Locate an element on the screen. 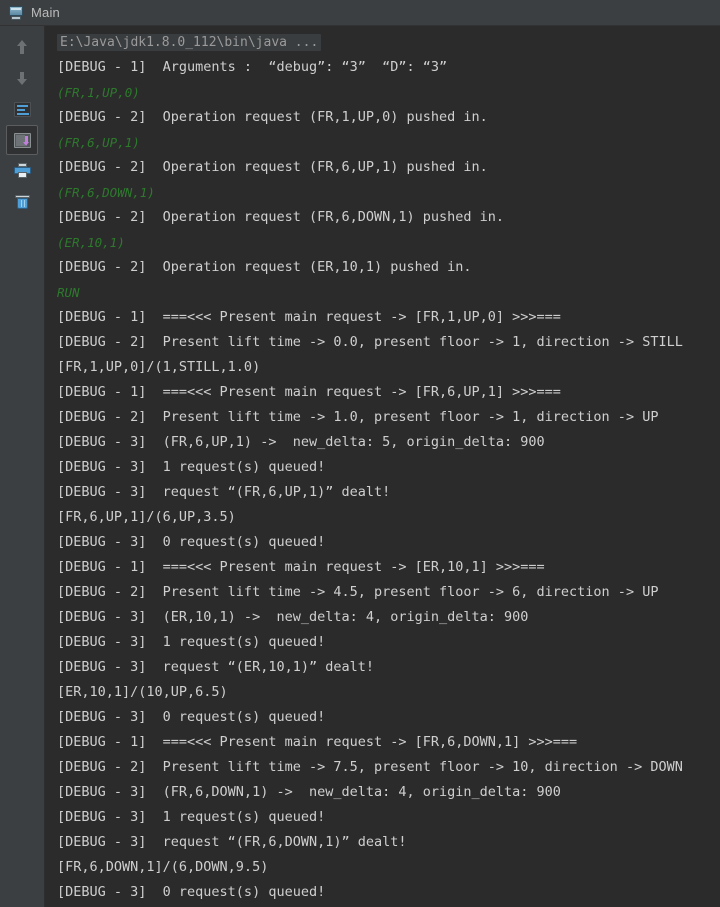  down-the-stack-trace-button is located at coordinates (22, 78).